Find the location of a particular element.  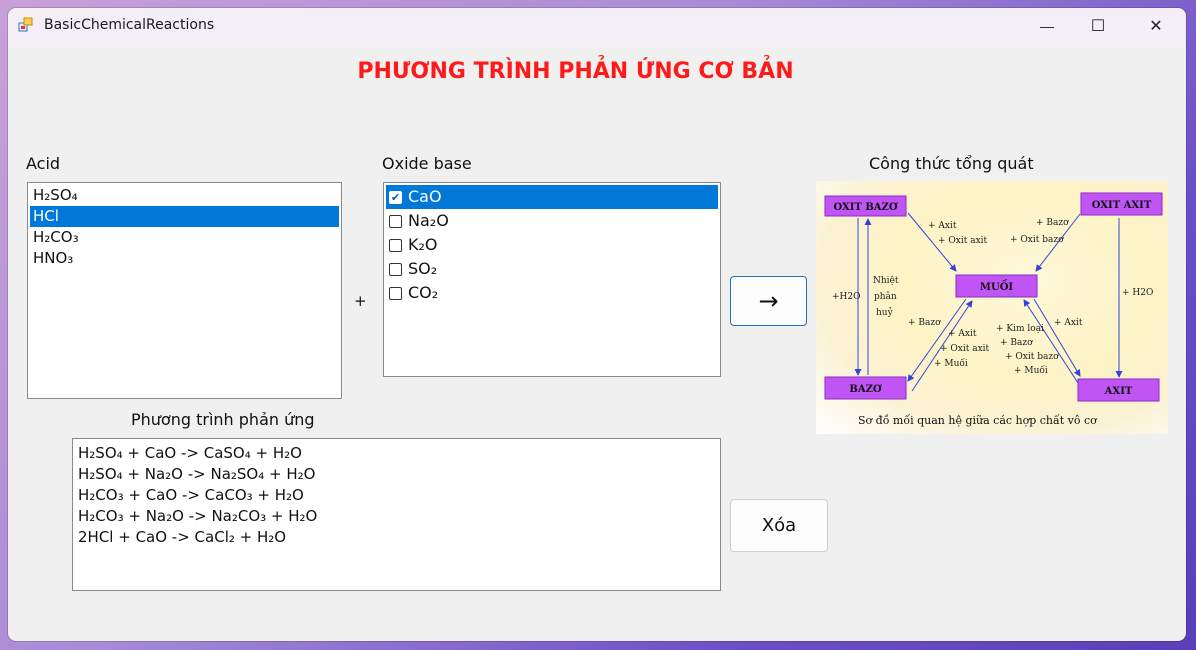

close-button: ✕ is located at coordinates (1156, 26).